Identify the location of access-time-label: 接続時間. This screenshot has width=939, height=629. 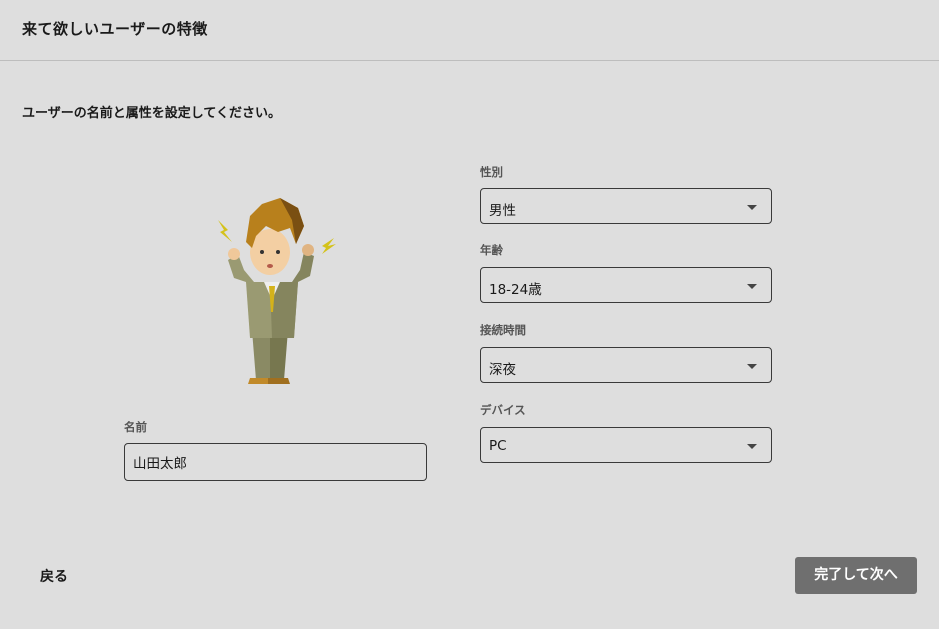
(503, 330).